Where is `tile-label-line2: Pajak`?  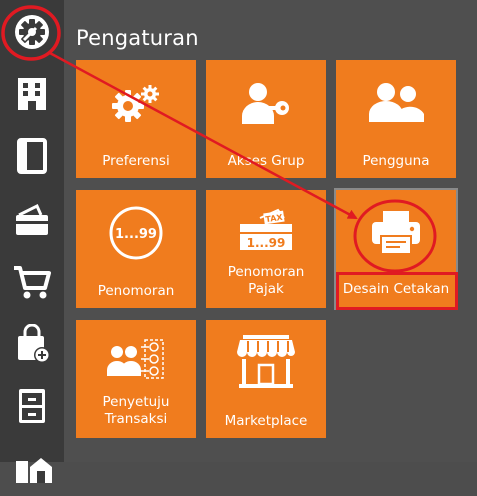 tile-label-line2: Pajak is located at coordinates (266, 289).